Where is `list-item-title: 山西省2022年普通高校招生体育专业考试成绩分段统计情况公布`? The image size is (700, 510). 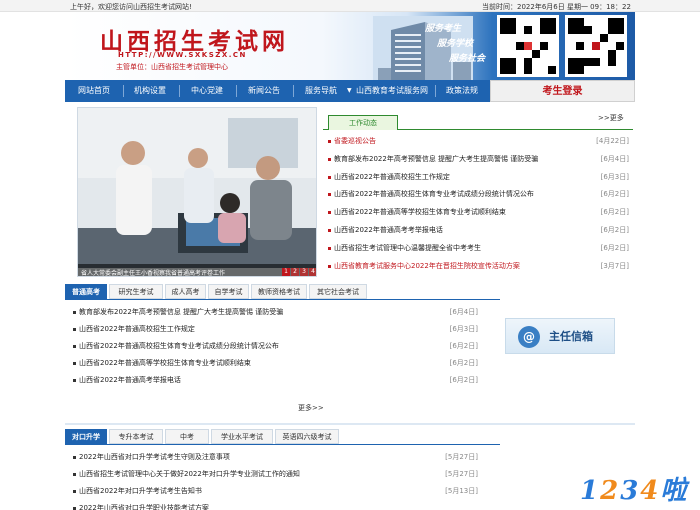 list-item-title: 山西省2022年普通高校招生体育专业考试成绩分段统计情况公布 is located at coordinates (179, 346).